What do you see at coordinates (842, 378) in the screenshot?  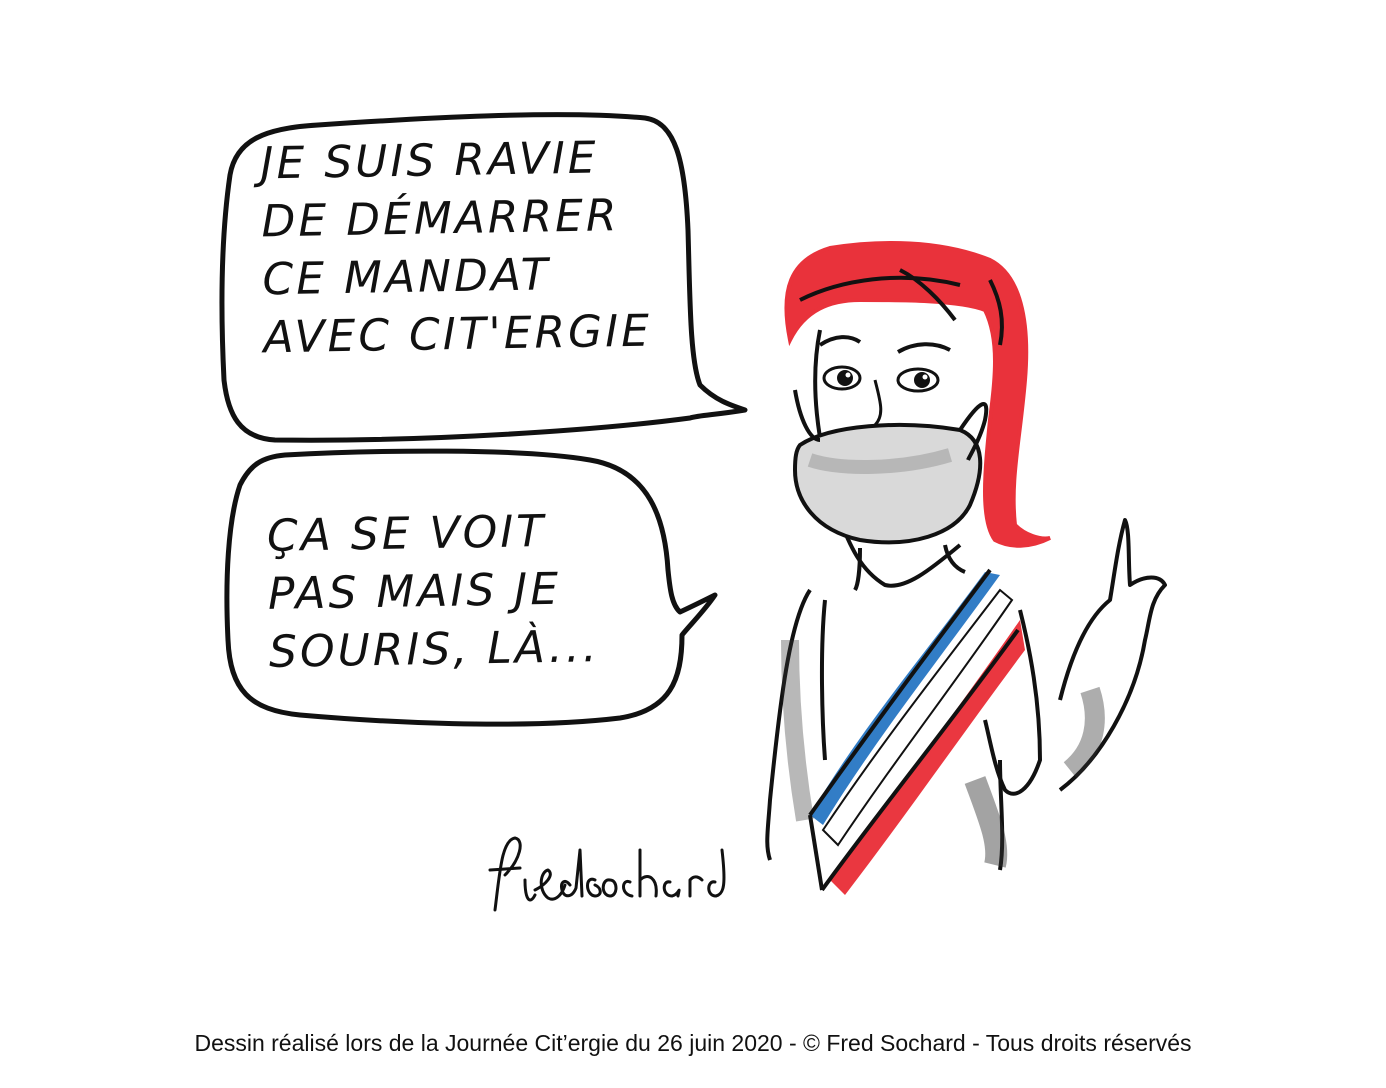 I see `left-eye` at bounding box center [842, 378].